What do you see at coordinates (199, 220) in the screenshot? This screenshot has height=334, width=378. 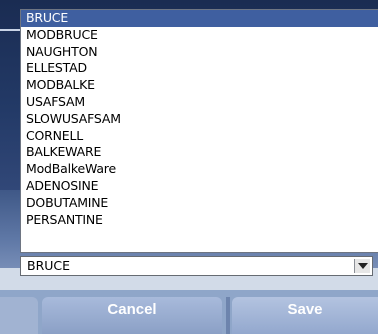 I see `dropdown-option: PERSANTINE` at bounding box center [199, 220].